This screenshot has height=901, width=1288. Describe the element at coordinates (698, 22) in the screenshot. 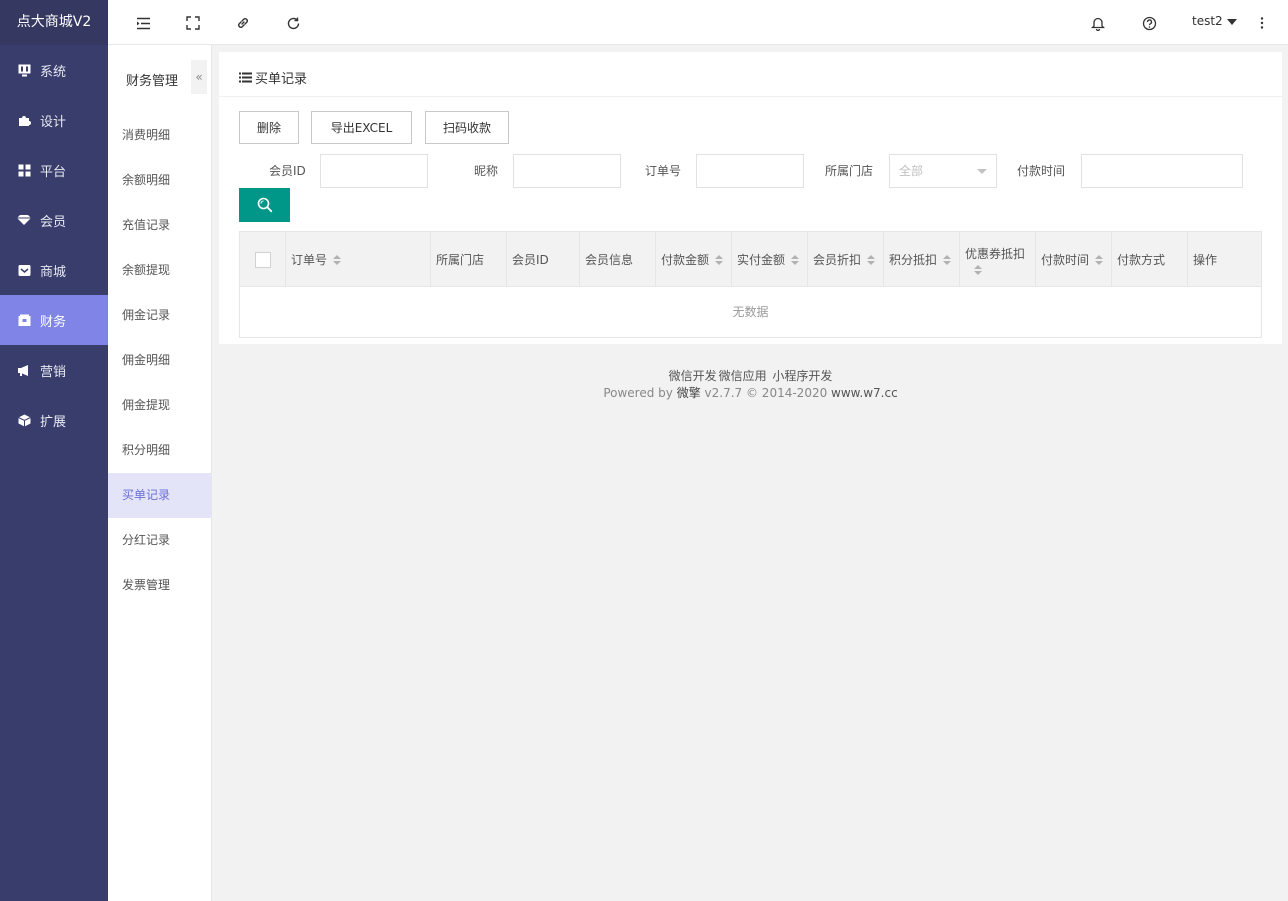

I see `top-header: test2` at that location.